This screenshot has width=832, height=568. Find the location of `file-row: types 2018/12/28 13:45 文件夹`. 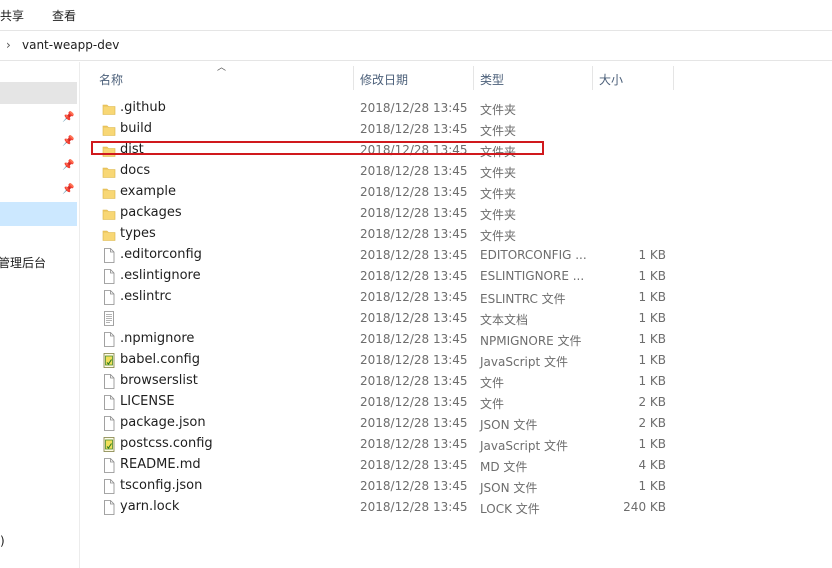

file-row: types 2018/12/28 13:45 文件夹 is located at coordinates (388, 234).